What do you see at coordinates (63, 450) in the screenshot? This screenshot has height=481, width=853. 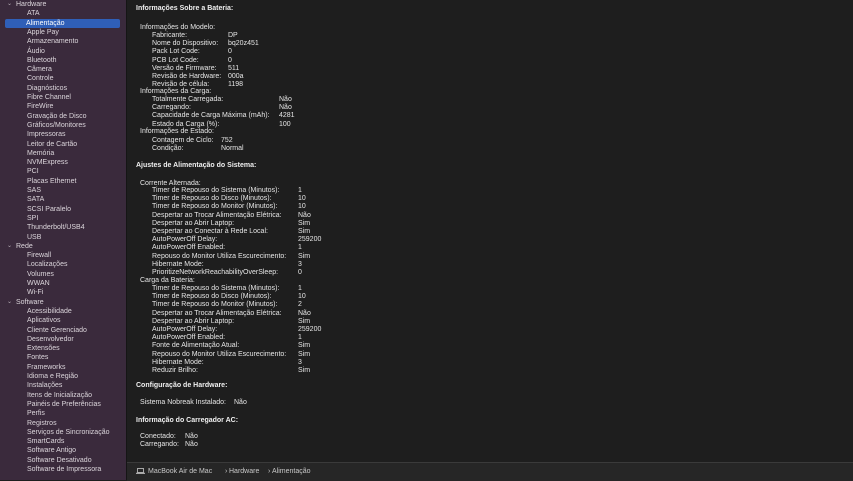 I see `sidebar-item-software: Software Antigo` at bounding box center [63, 450].